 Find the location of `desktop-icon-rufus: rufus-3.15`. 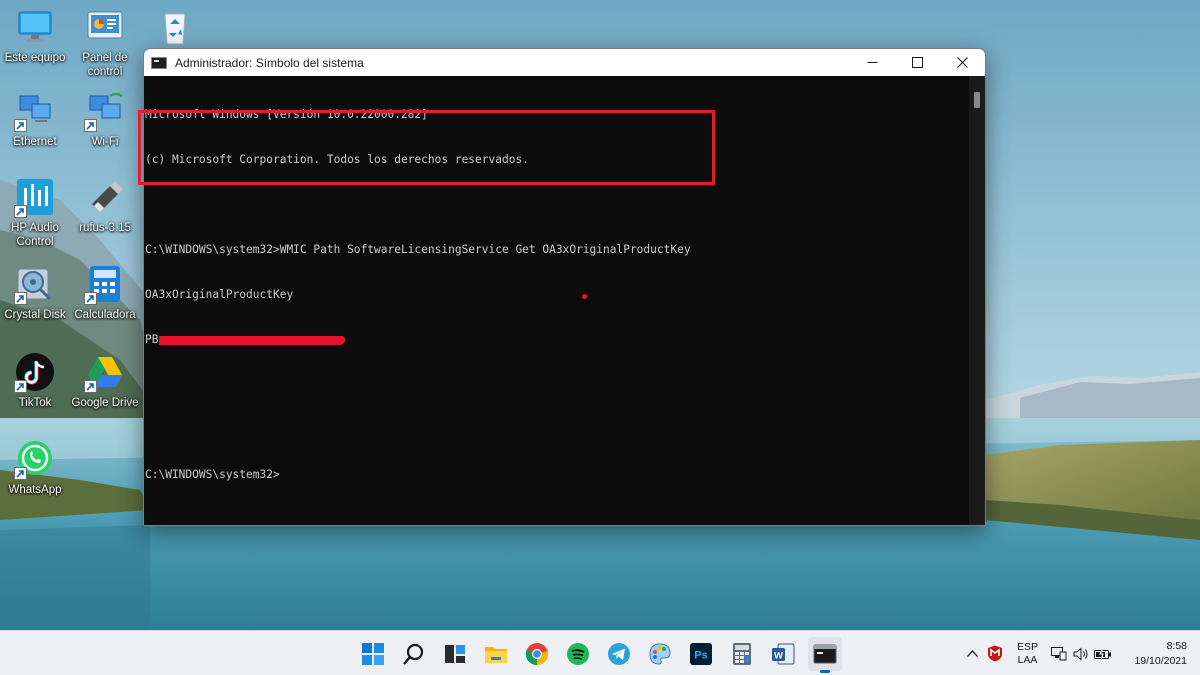

desktop-icon-rufus: rufus-3.15 is located at coordinates (105, 205).